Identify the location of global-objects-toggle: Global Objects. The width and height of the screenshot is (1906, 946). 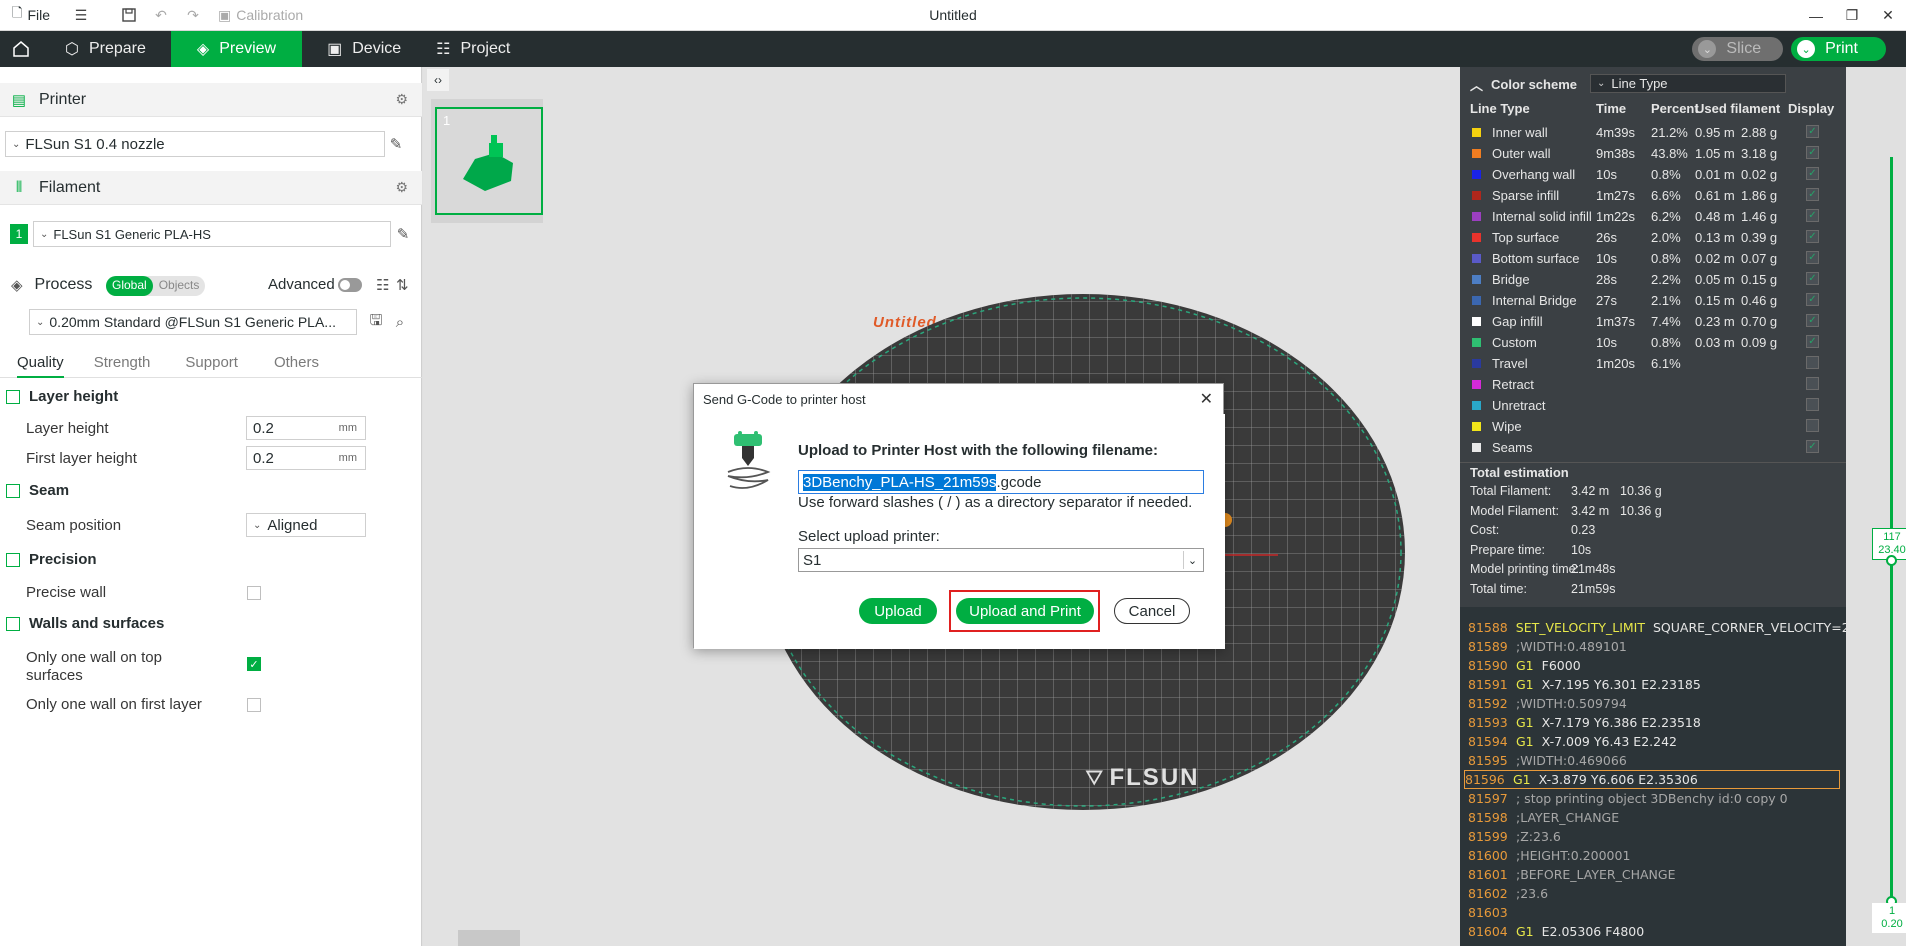
(156, 286).